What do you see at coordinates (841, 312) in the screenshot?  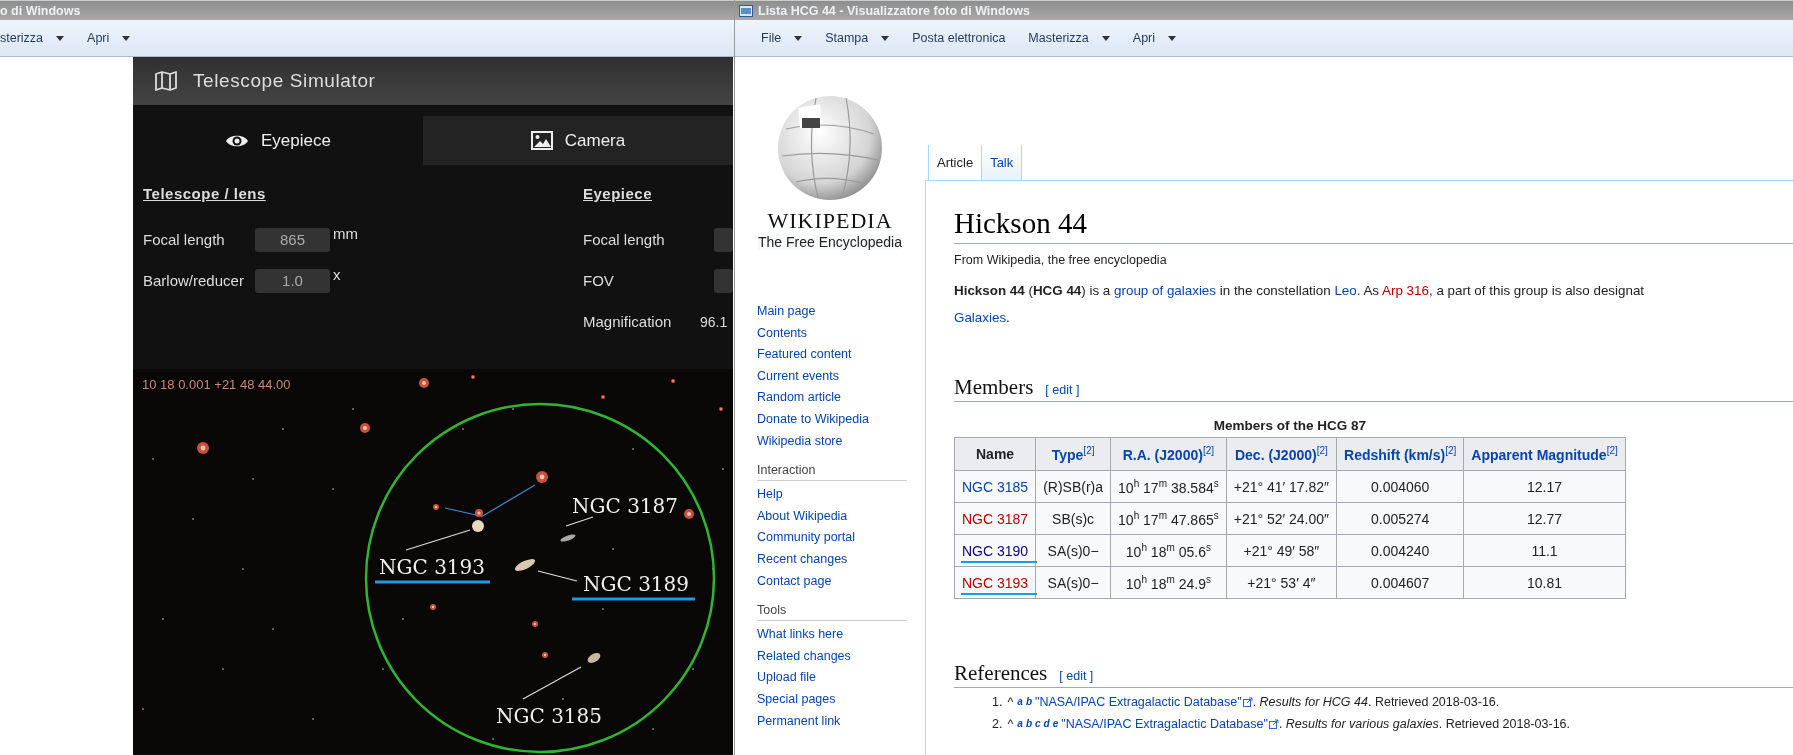 I see `sidebar-link: Main page` at bounding box center [841, 312].